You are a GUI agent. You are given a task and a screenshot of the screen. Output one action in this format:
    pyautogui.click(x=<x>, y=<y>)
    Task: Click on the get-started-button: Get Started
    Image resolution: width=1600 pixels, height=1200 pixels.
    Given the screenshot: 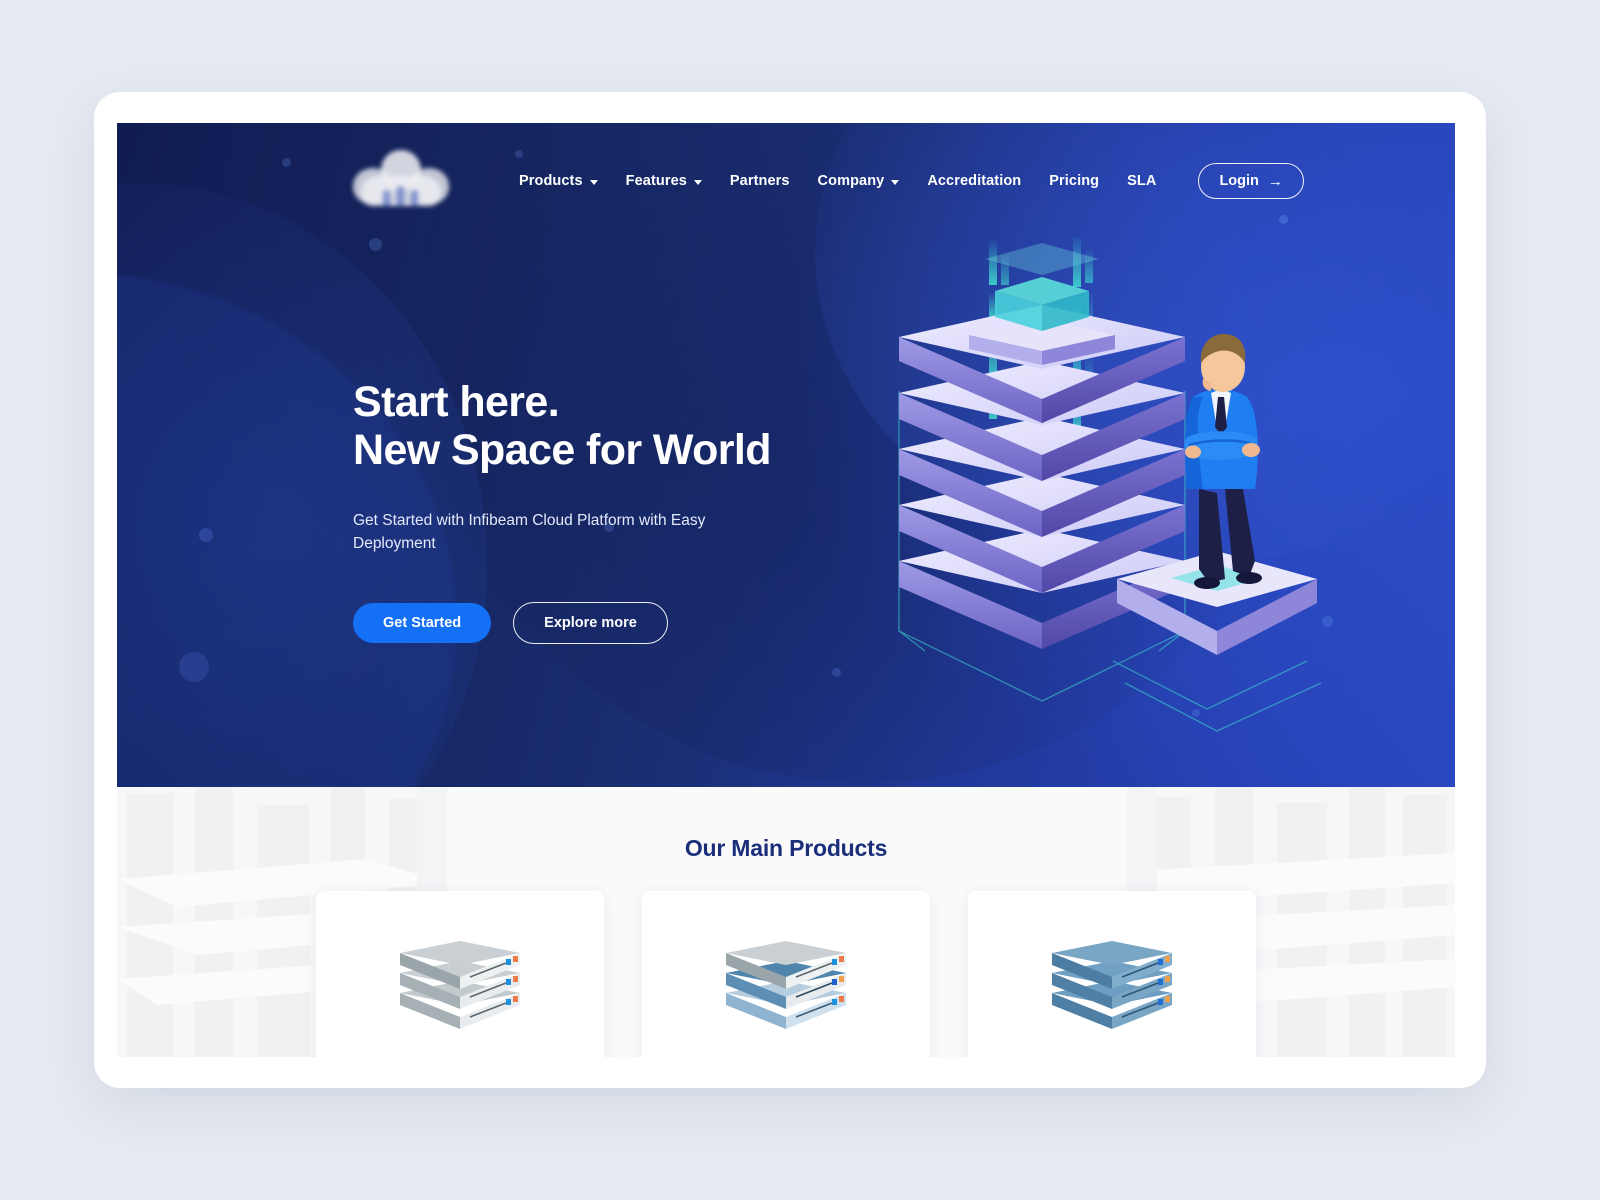 What is the action you would take?
    pyautogui.click(x=422, y=623)
    